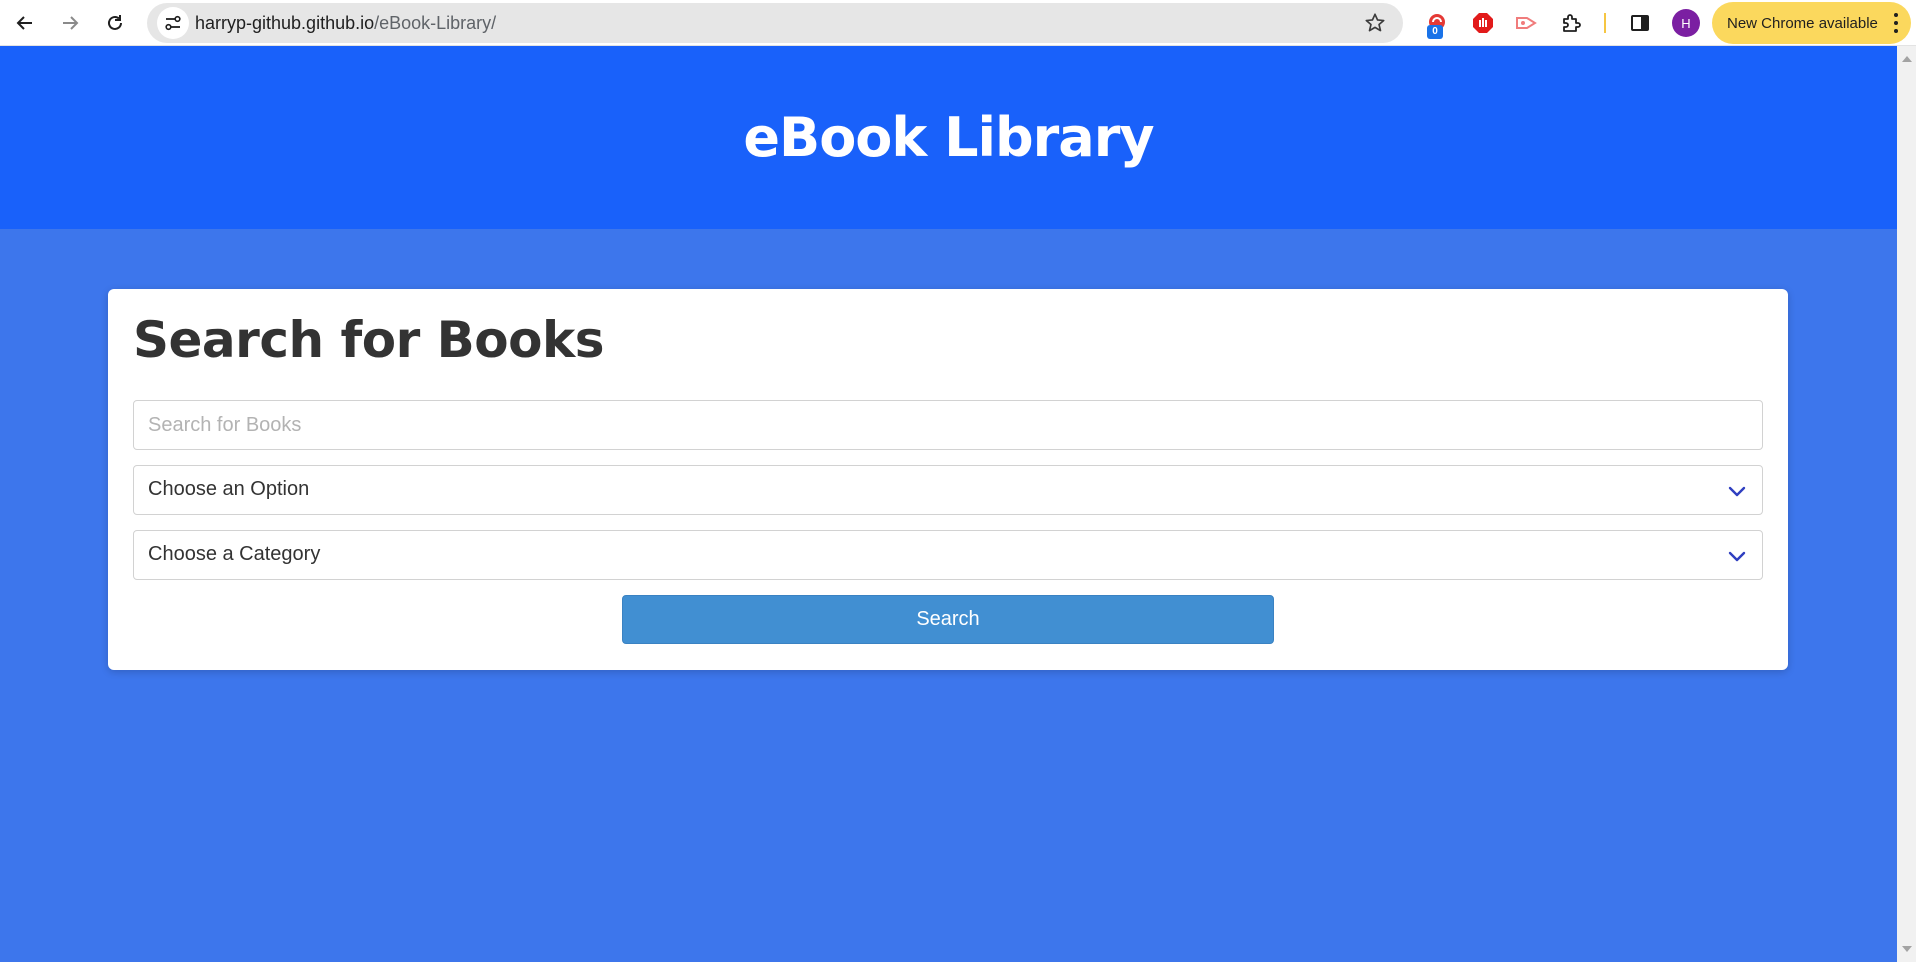  What do you see at coordinates (948, 619) in the screenshot?
I see `search-button: Search` at bounding box center [948, 619].